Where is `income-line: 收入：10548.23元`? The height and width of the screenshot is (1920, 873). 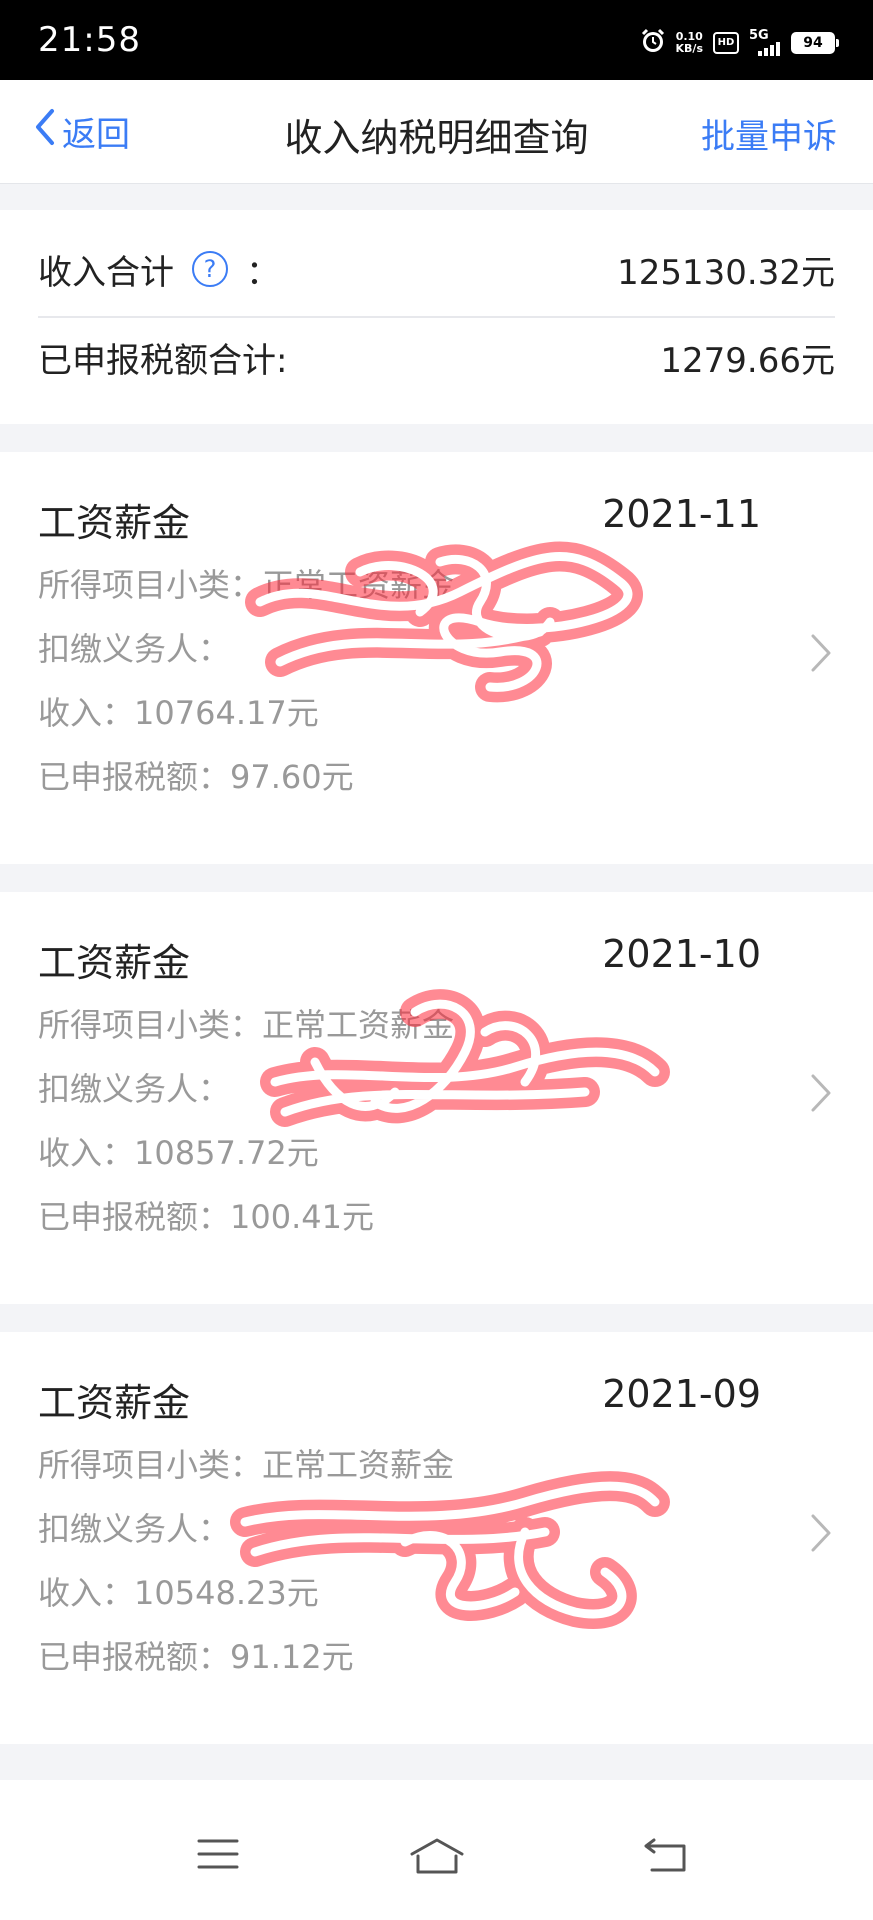
income-line: 收入：10548.23元 is located at coordinates (178, 1591).